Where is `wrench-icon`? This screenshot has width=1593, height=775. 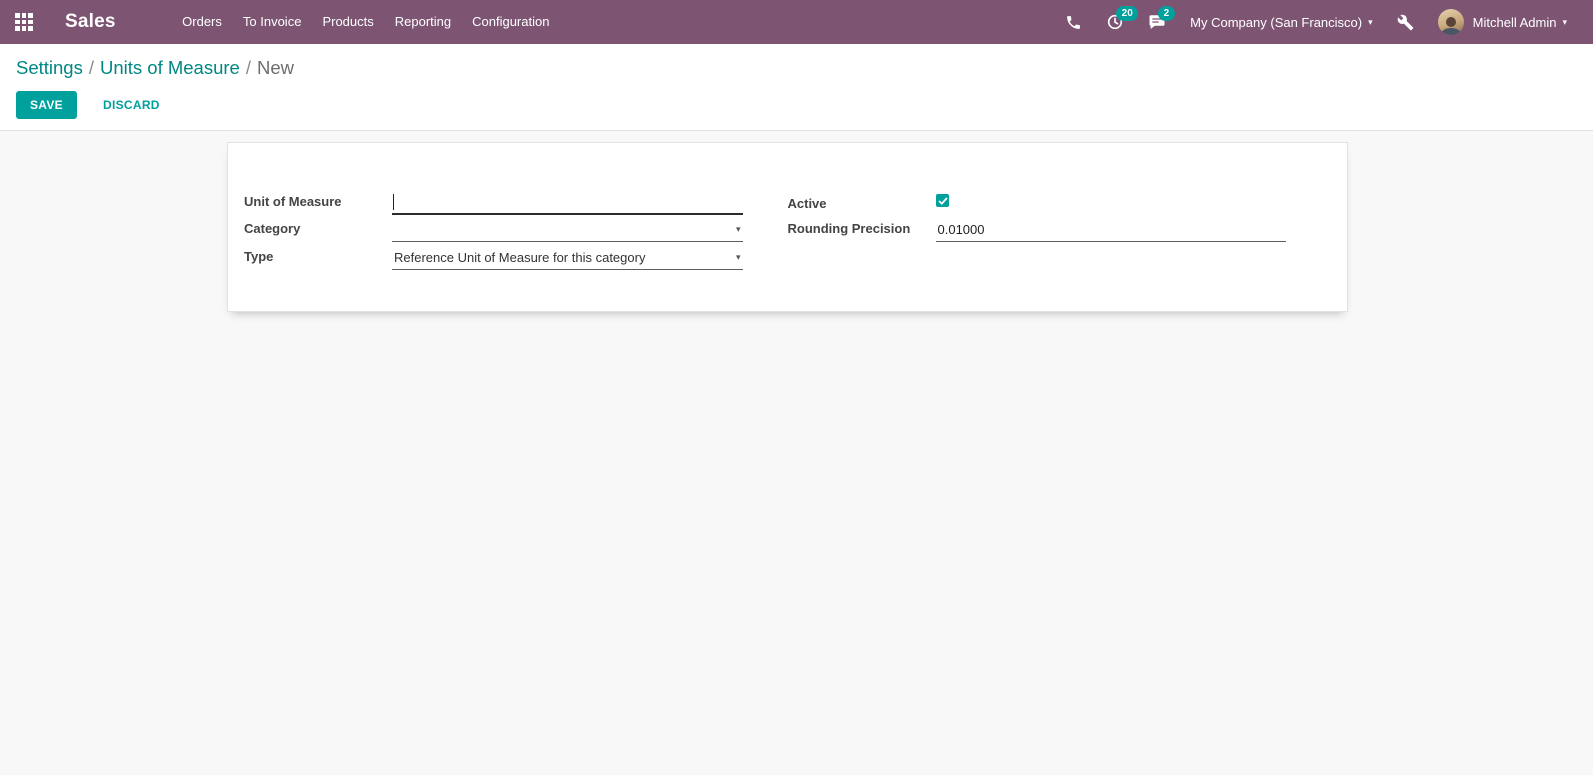
wrench-icon is located at coordinates (1405, 22).